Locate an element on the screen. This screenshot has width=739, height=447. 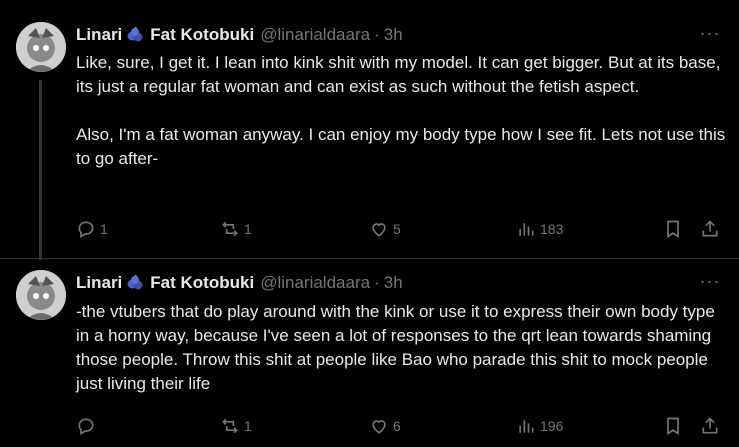
action-bar: 1 6 196 is located at coordinates (401, 426).